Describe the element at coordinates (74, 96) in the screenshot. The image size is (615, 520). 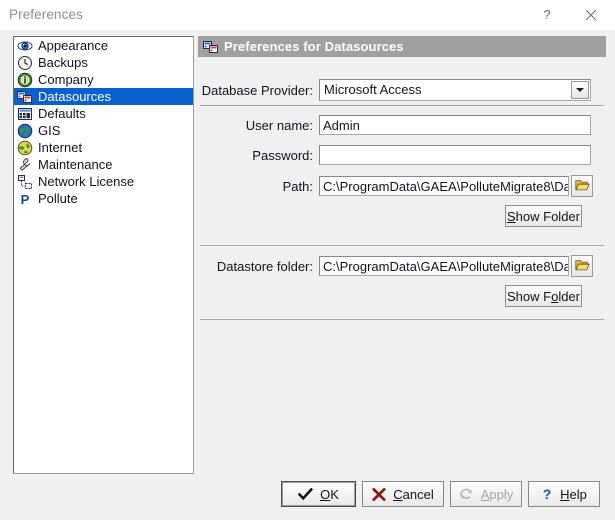
I see `sidebar-item-label: Datasources` at that location.